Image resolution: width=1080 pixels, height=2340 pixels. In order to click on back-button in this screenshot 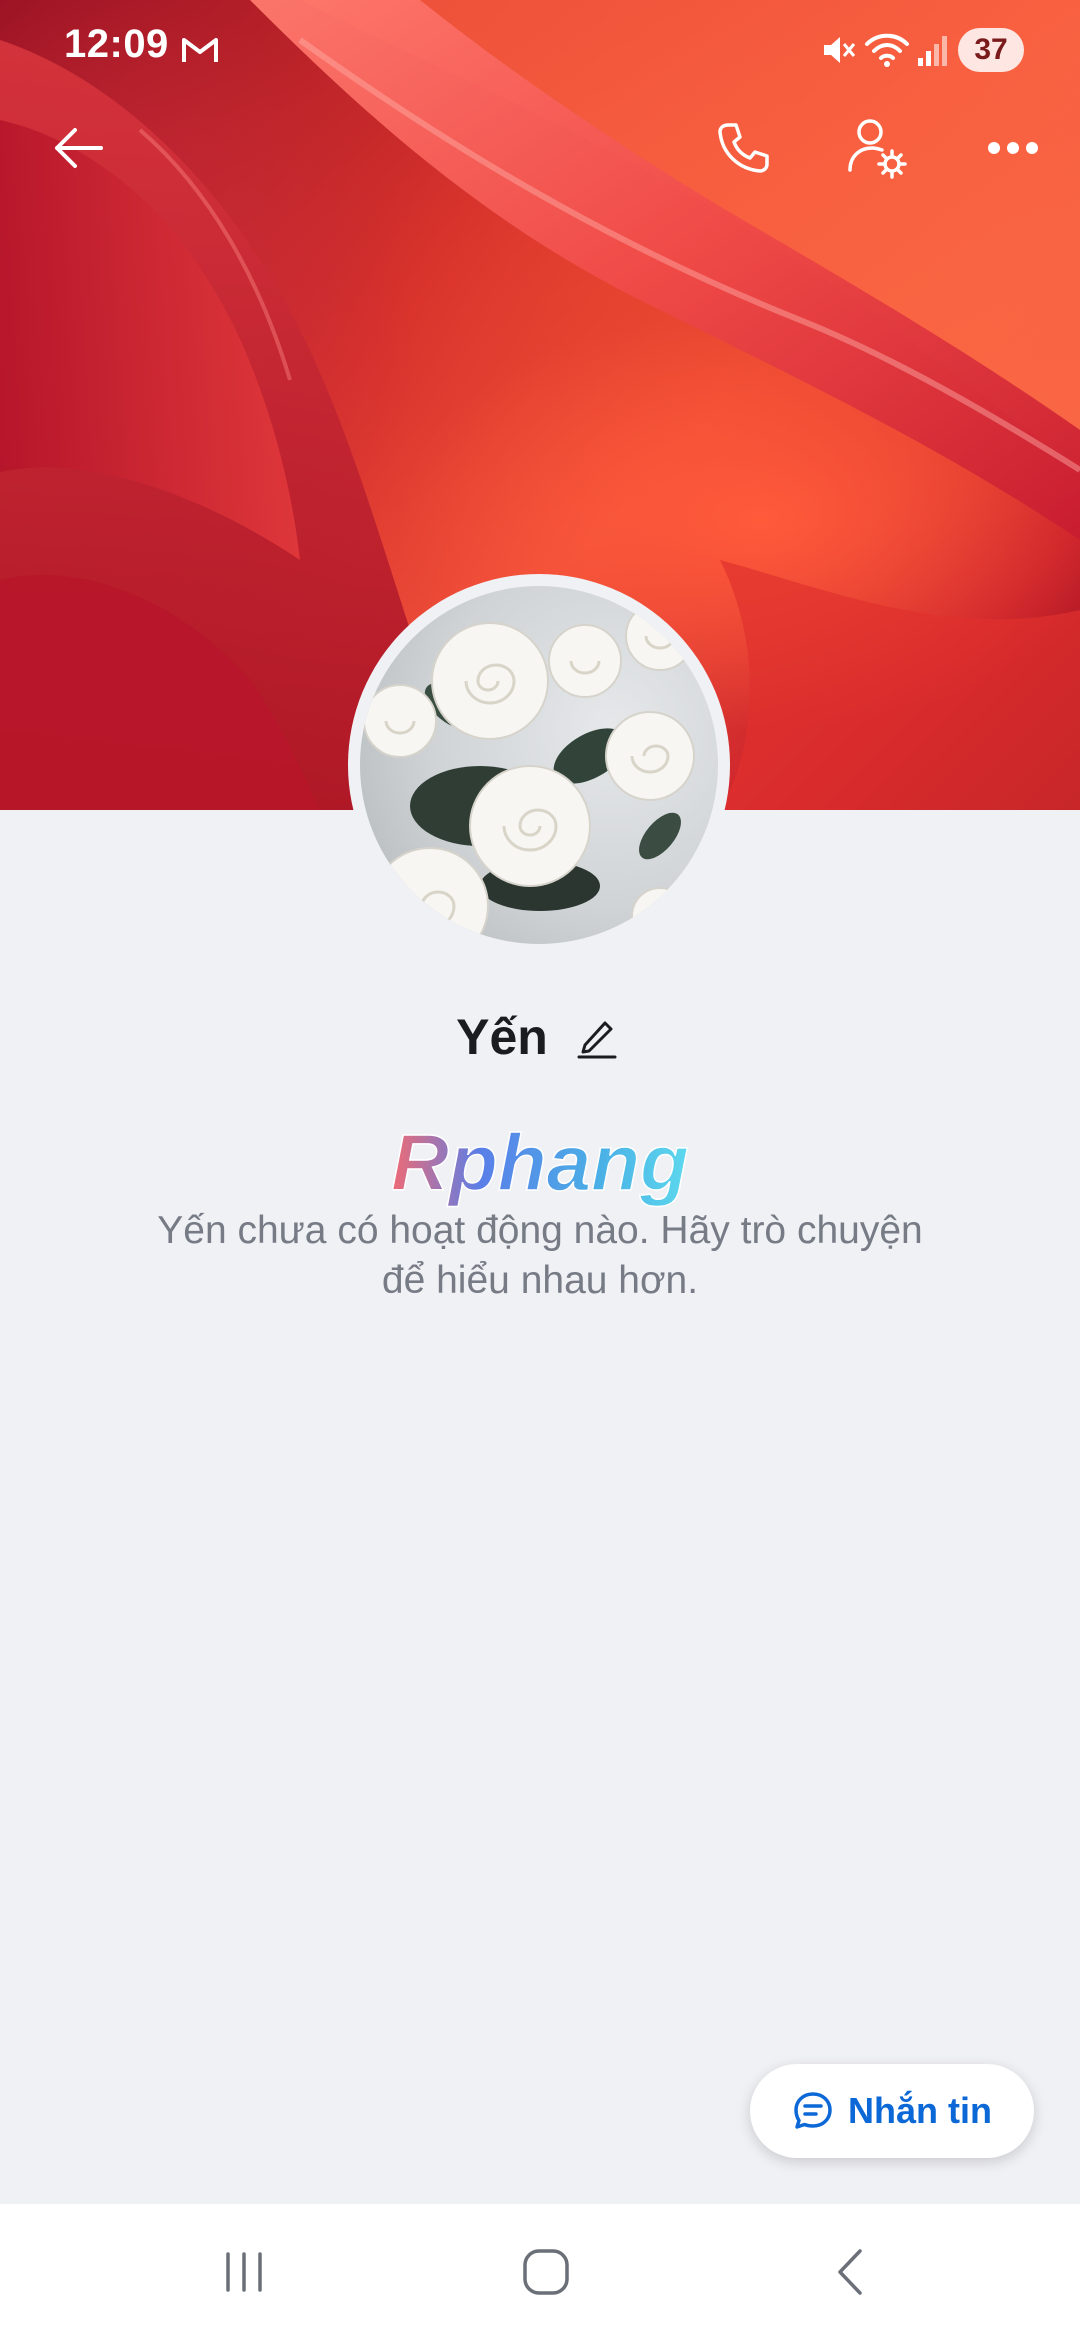, I will do `click(78, 148)`.